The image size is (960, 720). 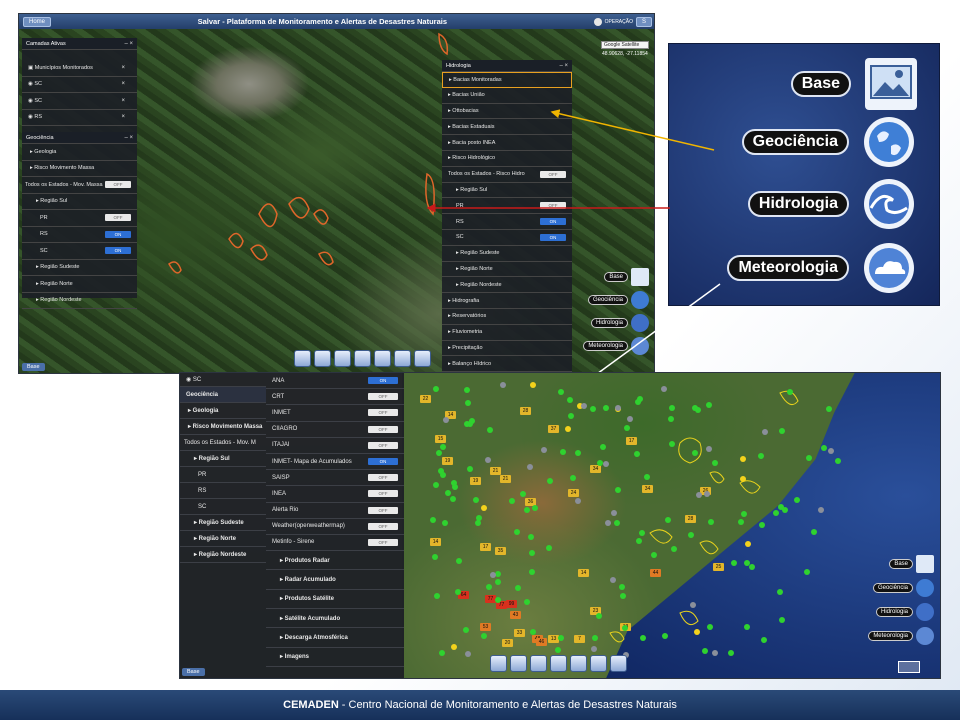 I want to click on base-button: Base, so click(x=193, y=672).